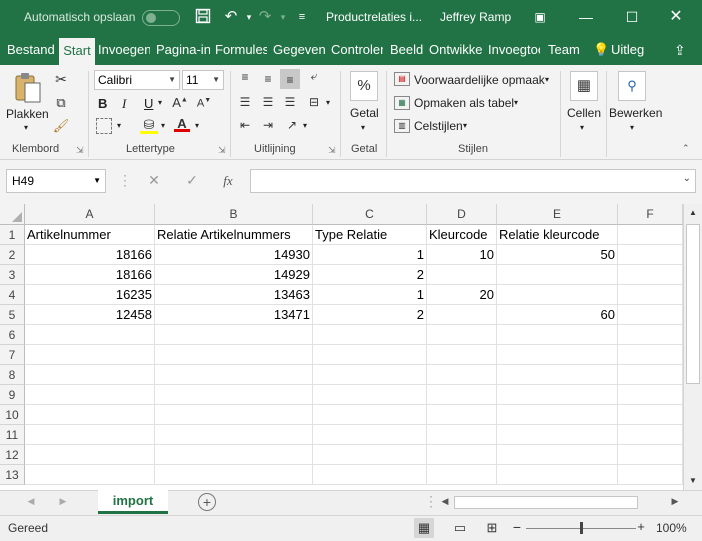 The width and height of the screenshot is (702, 541). Describe the element at coordinates (207, 502) in the screenshot. I see `add-sheet-icon: +` at that location.